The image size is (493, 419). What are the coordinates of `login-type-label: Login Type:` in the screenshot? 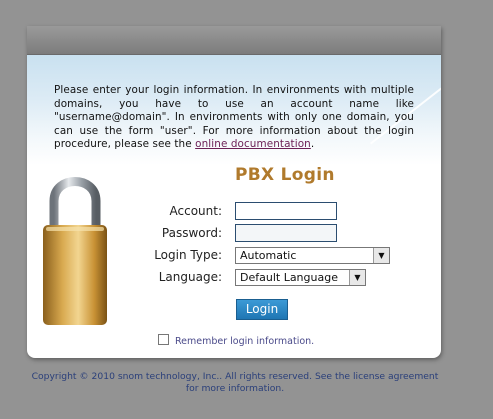 It's located at (188, 255).